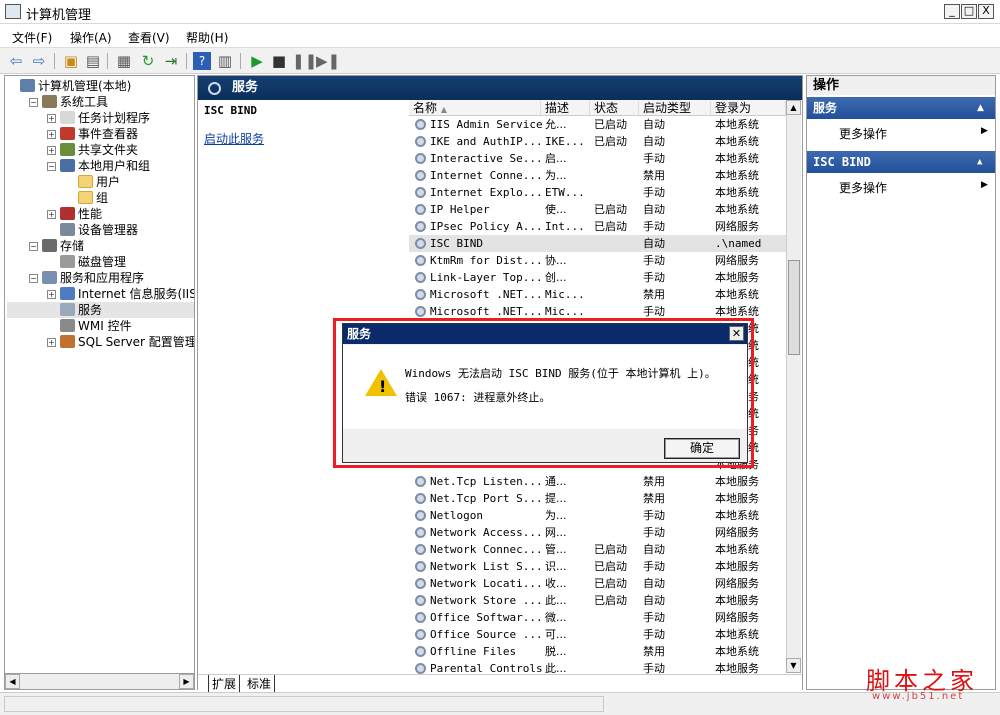 This screenshot has height=715, width=1000. Describe the element at coordinates (614, 108) in the screenshot. I see `col-status: 状态` at that location.